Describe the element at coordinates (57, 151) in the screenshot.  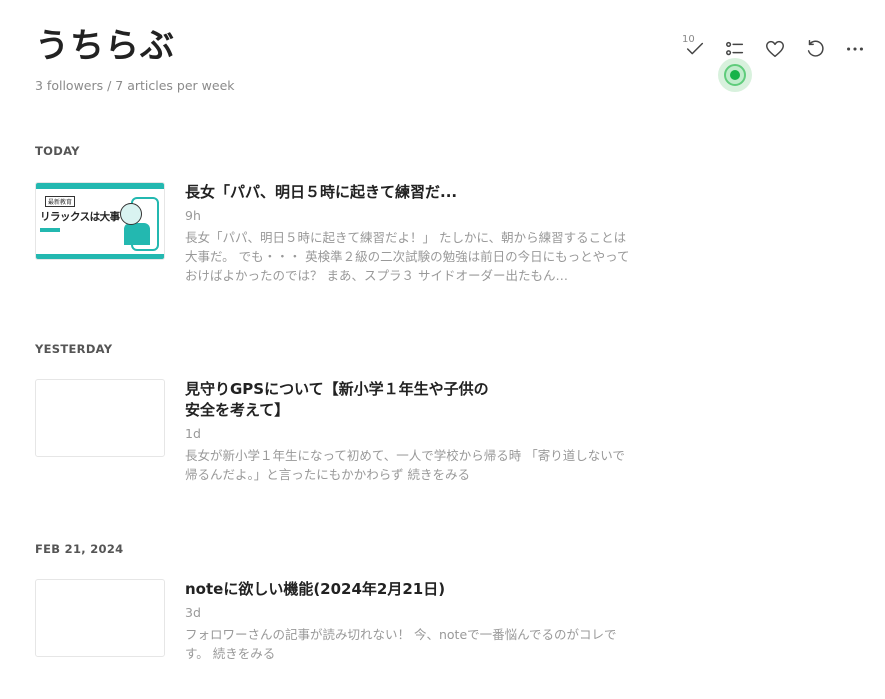
I see `section-label-today: TODAY` at that location.